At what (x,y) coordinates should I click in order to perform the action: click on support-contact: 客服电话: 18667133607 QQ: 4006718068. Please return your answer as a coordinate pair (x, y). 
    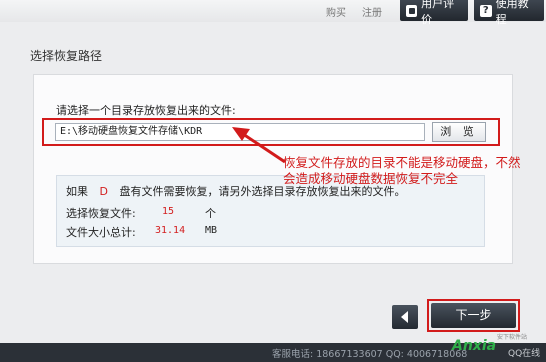
    Looking at the image, I should click on (370, 354).